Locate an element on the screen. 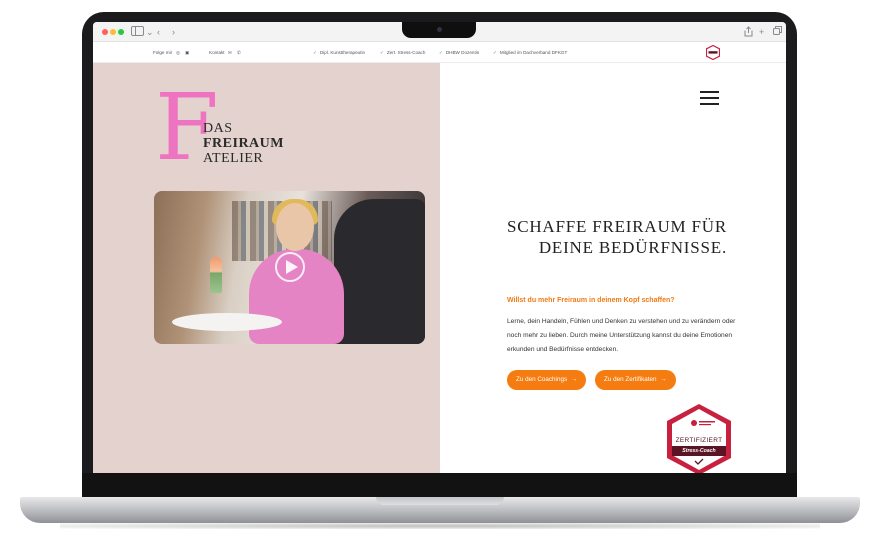 The width and height of the screenshot is (882, 538). play-icon is located at coordinates (292, 267).